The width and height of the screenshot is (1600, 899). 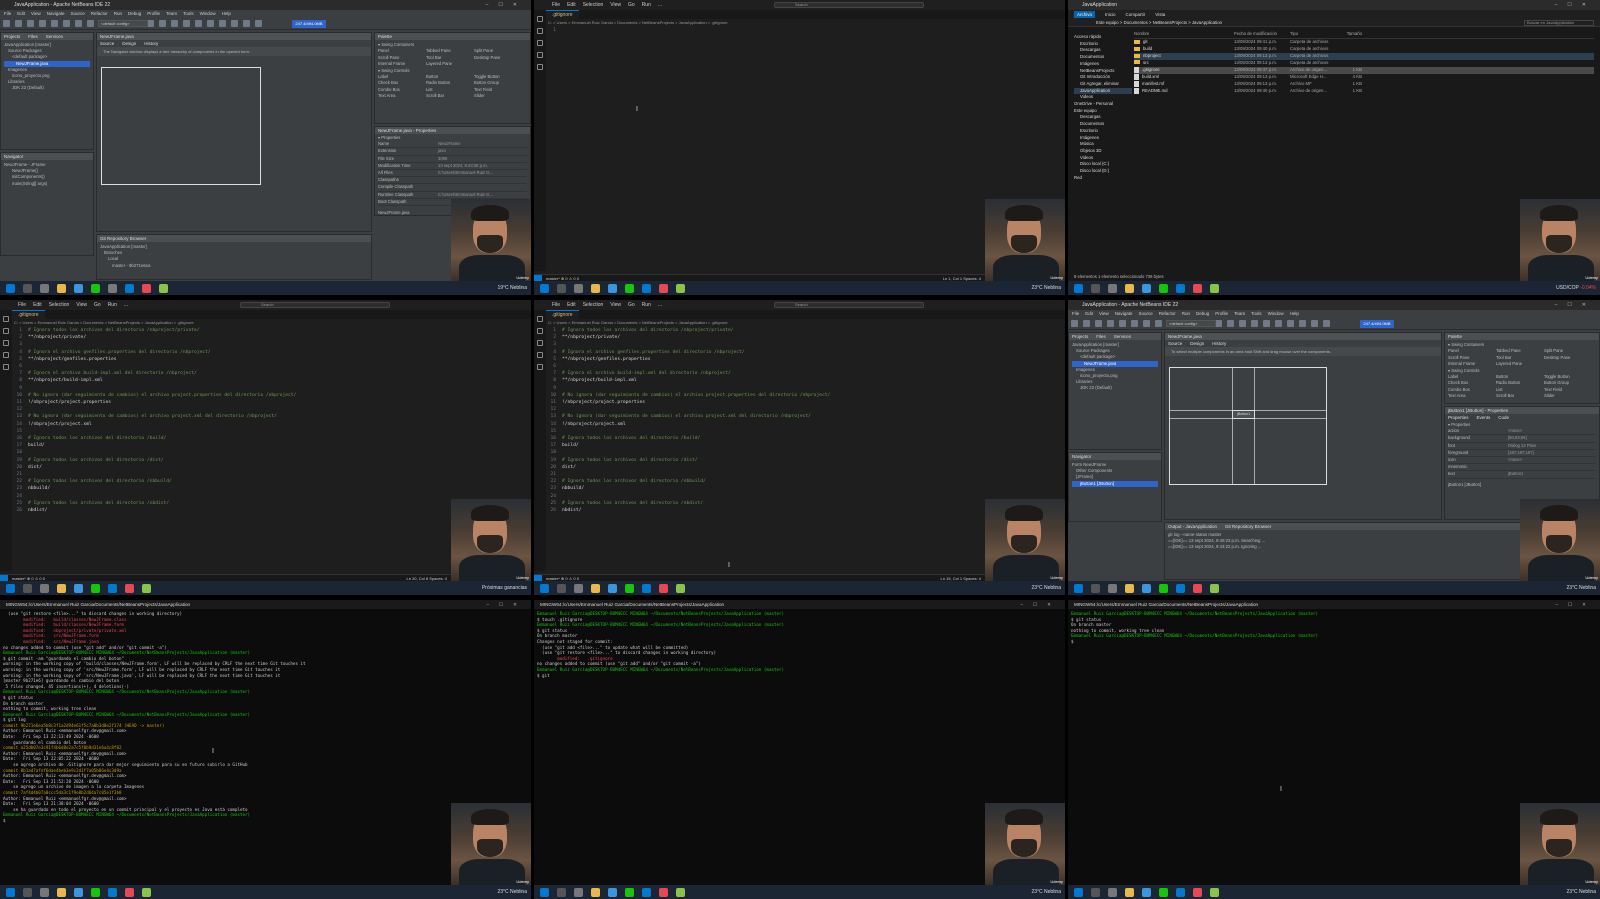 What do you see at coordinates (1472, 396) in the screenshot?
I see `palette-item: Text Area` at bounding box center [1472, 396].